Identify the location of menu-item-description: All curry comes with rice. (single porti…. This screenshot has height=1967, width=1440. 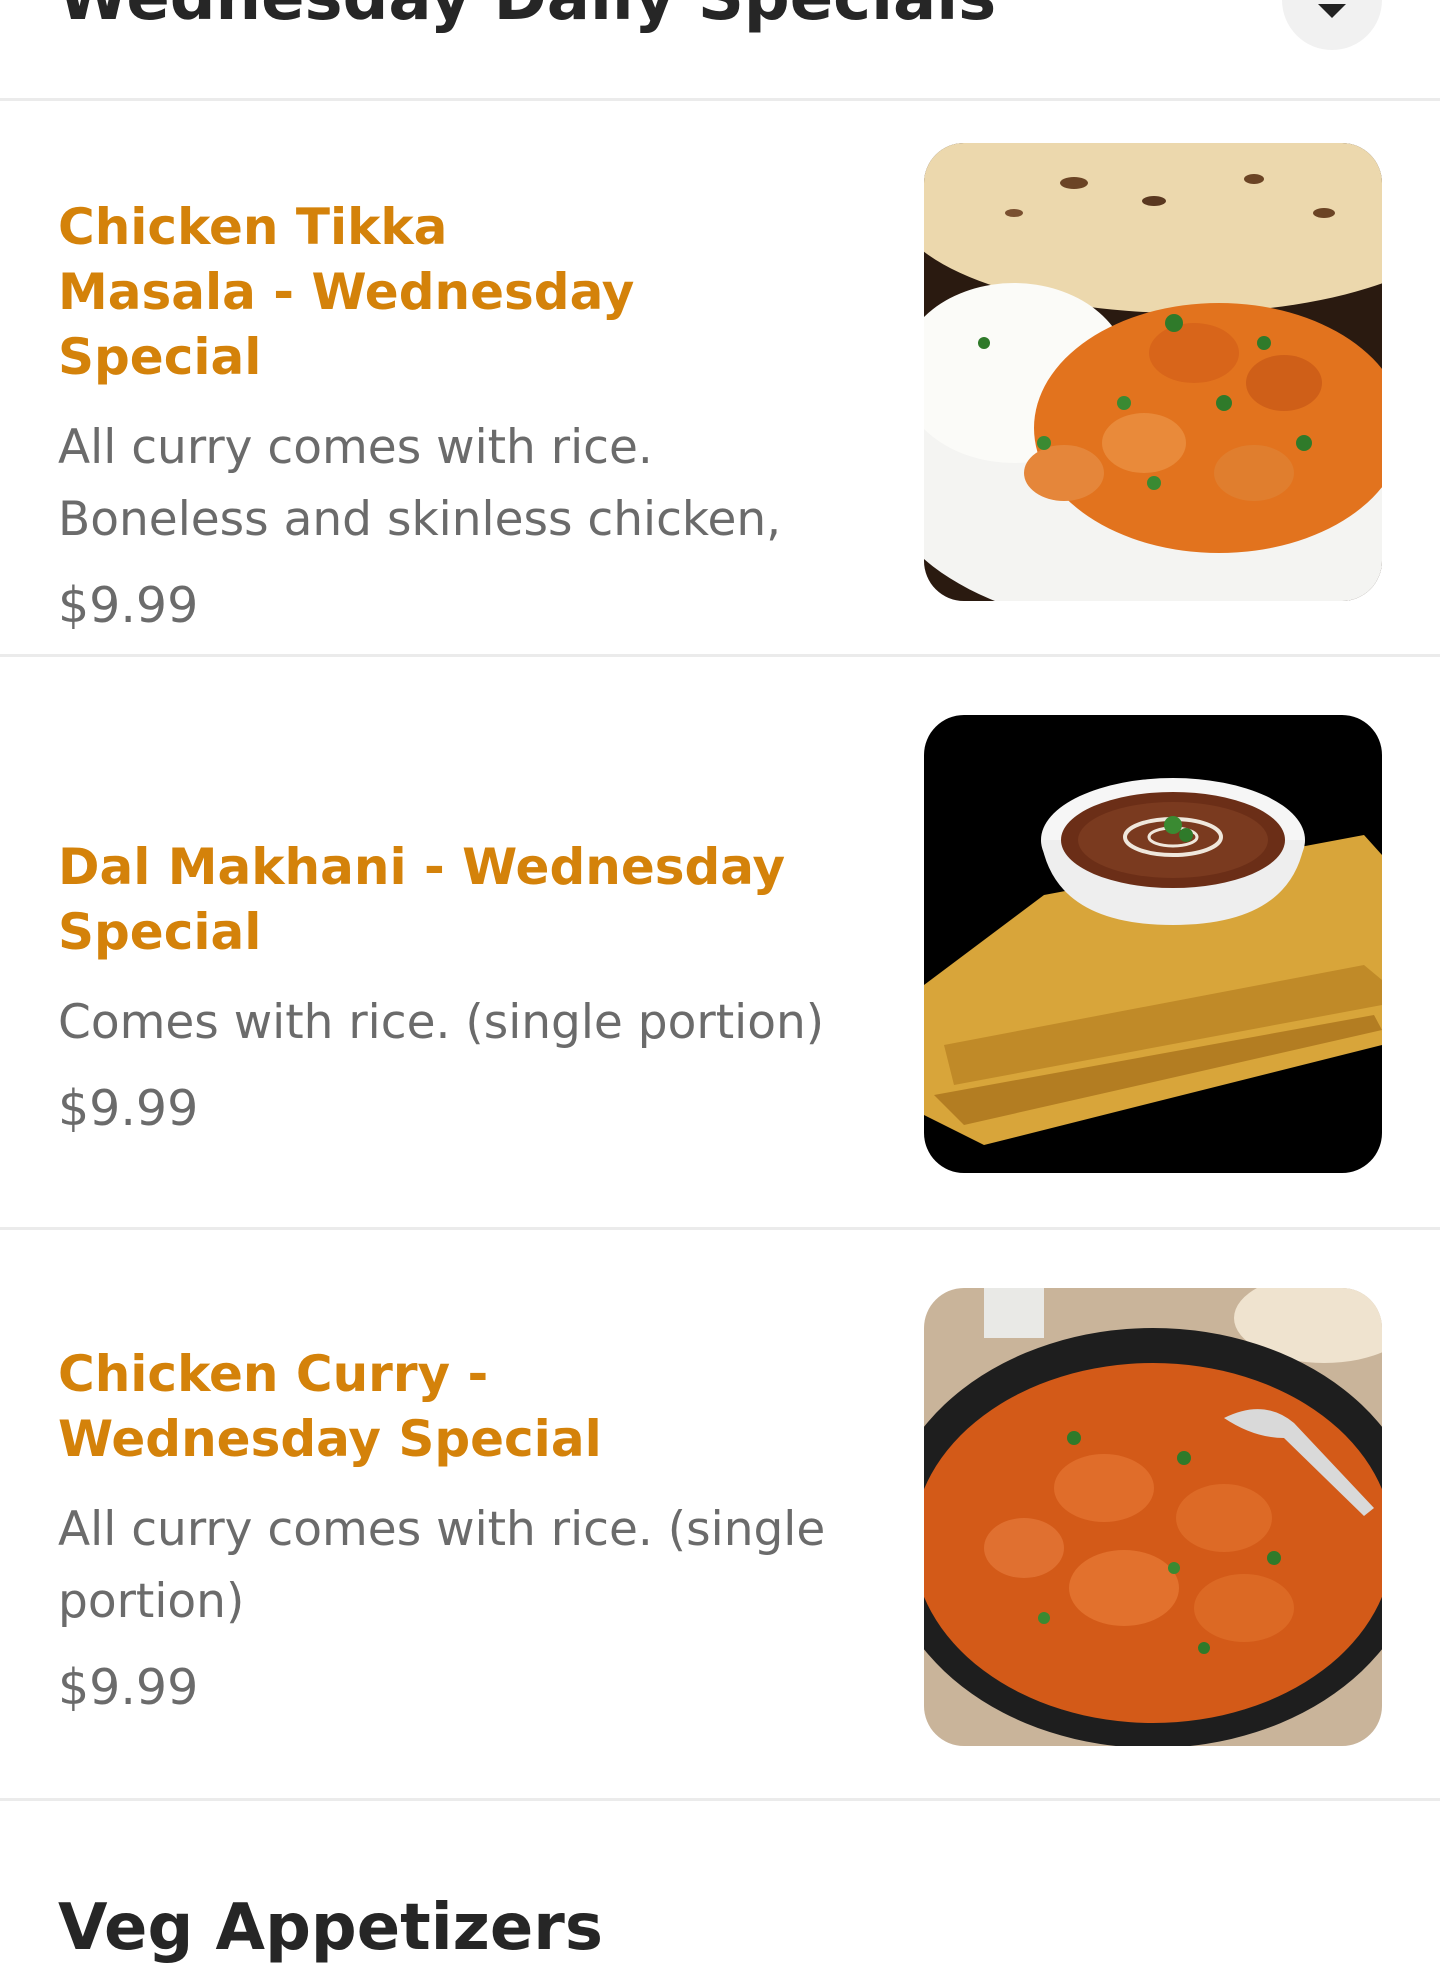
(442, 1565).